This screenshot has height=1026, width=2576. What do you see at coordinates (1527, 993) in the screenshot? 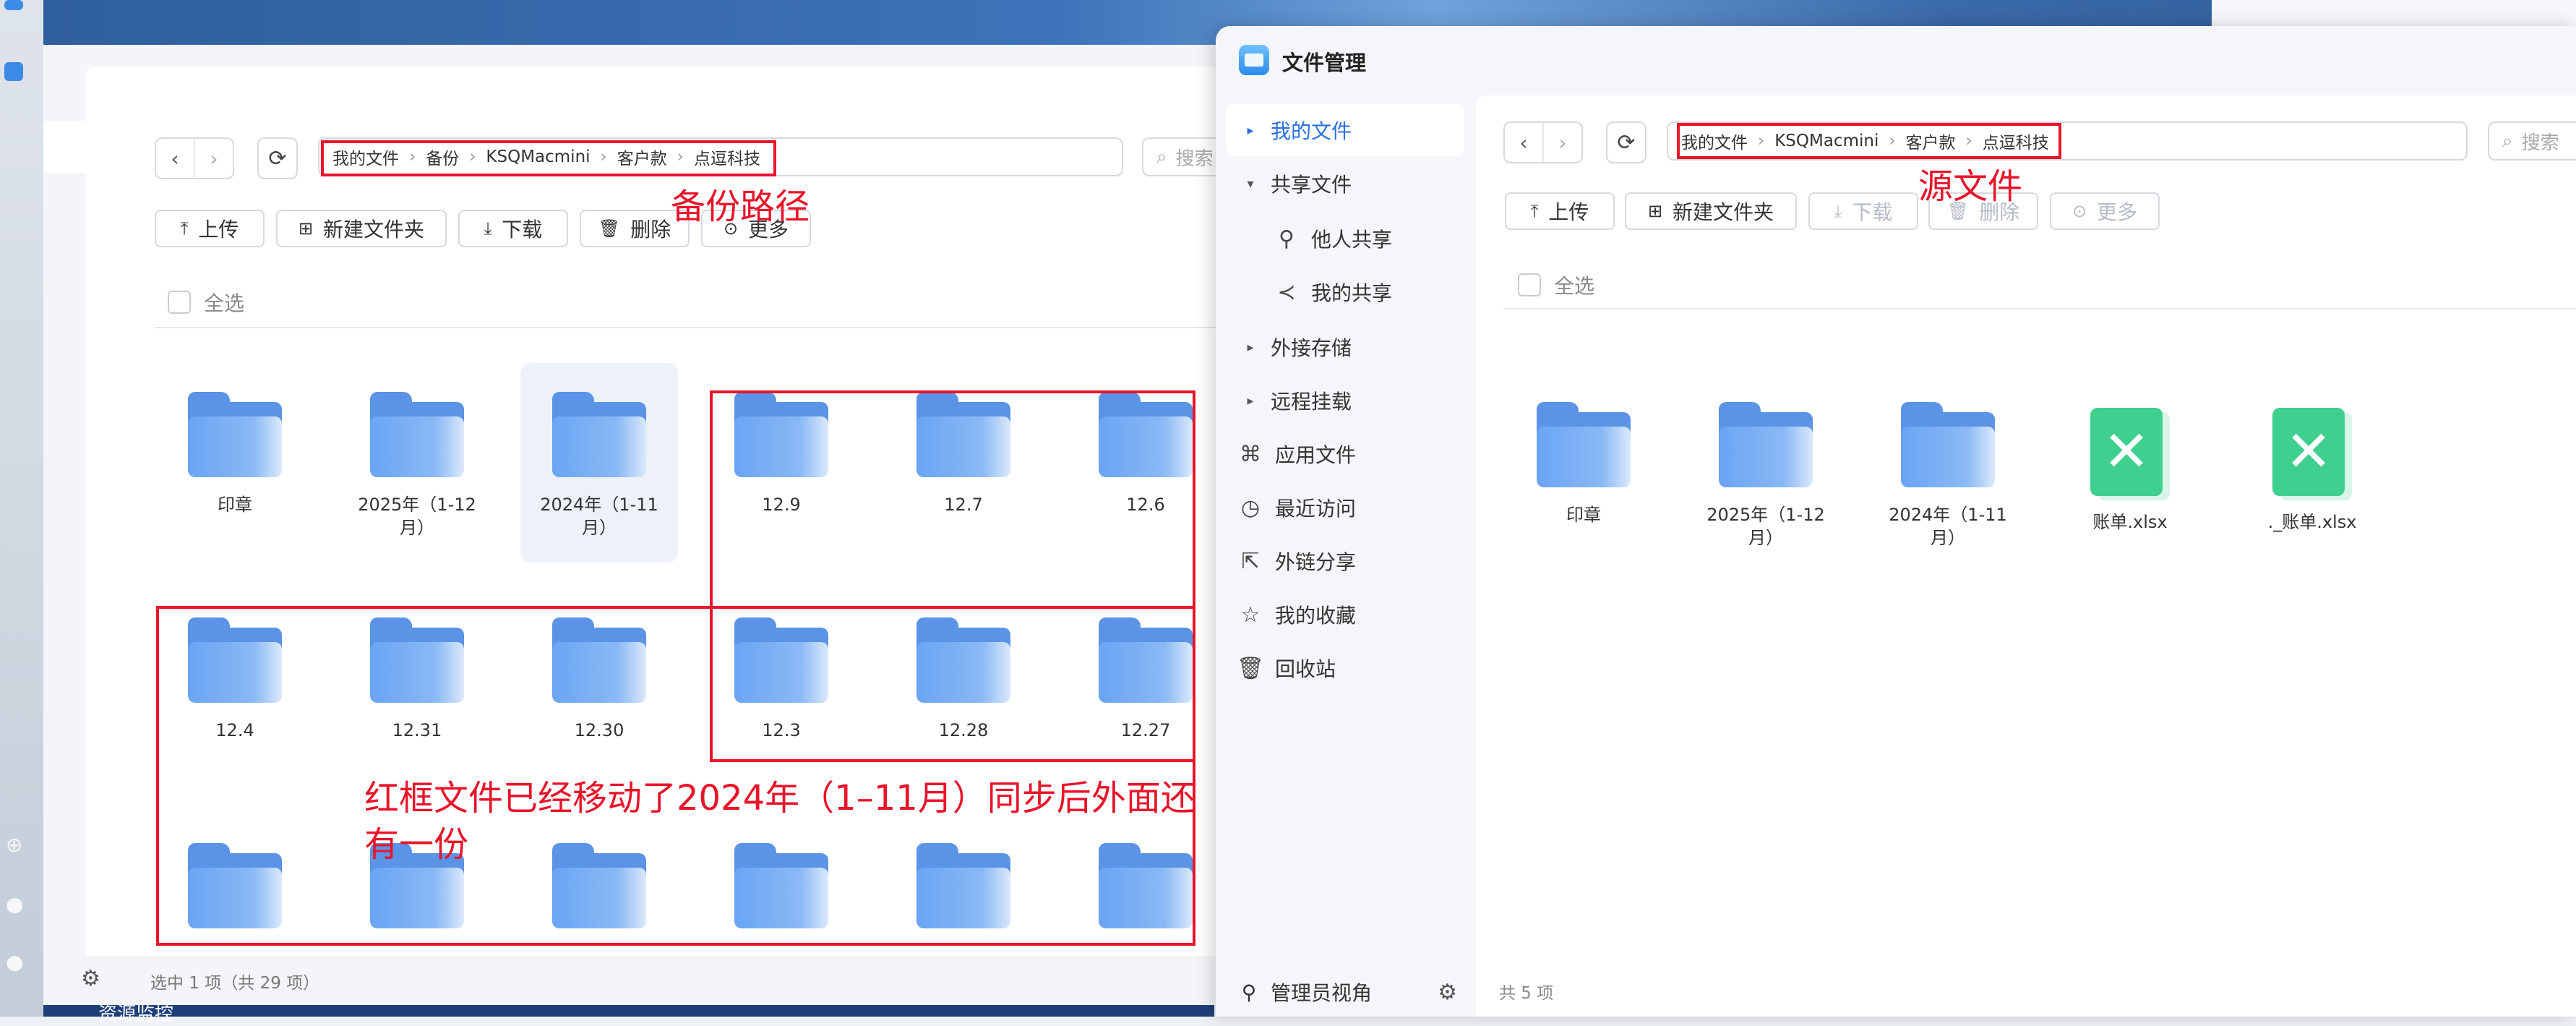
I see `item-count-status: 共 5 项` at bounding box center [1527, 993].